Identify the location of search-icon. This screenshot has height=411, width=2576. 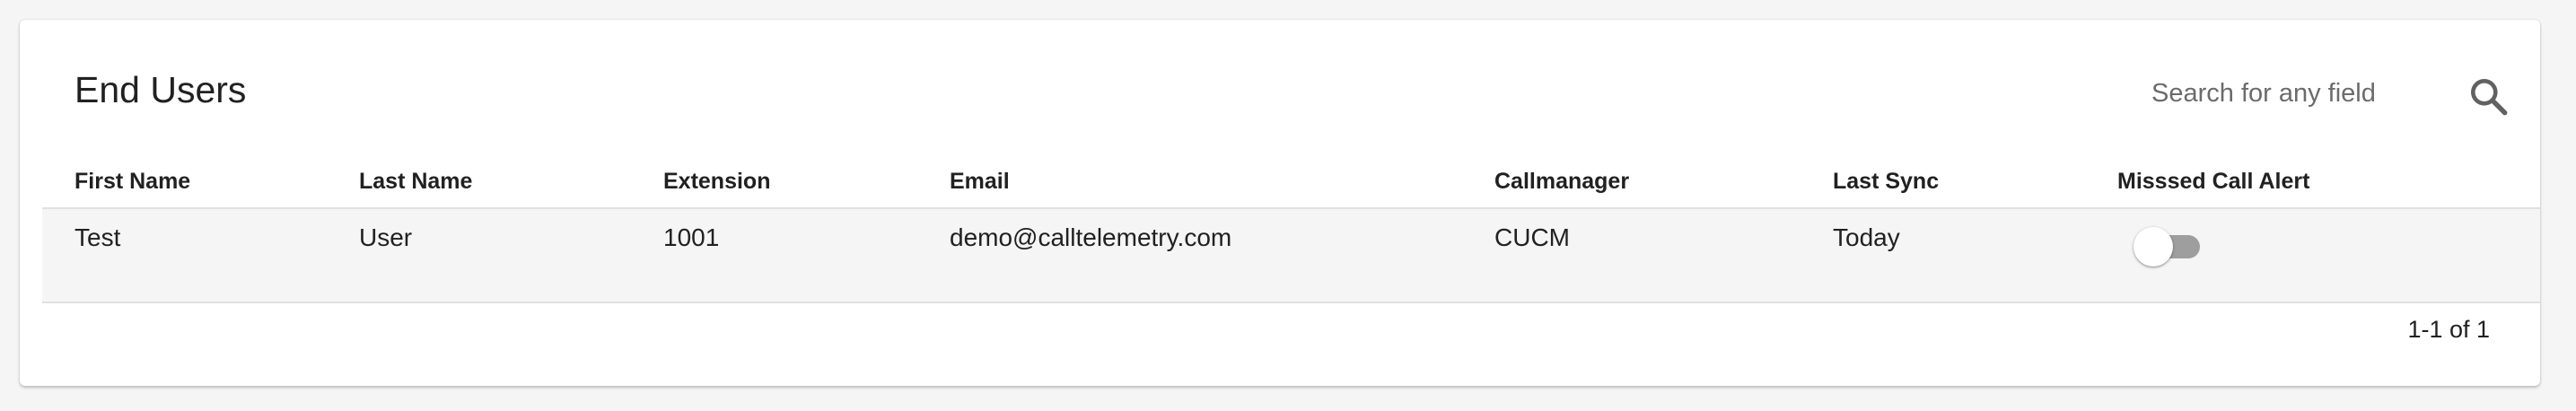
(2488, 96).